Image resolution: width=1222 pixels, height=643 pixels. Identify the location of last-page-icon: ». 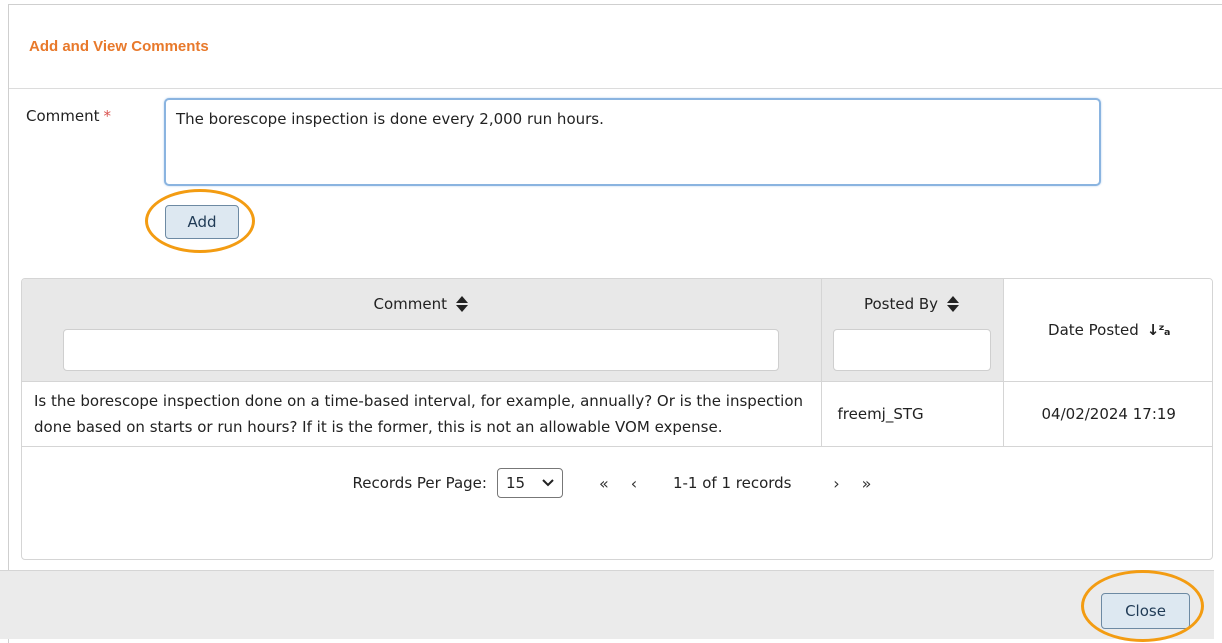
(867, 483).